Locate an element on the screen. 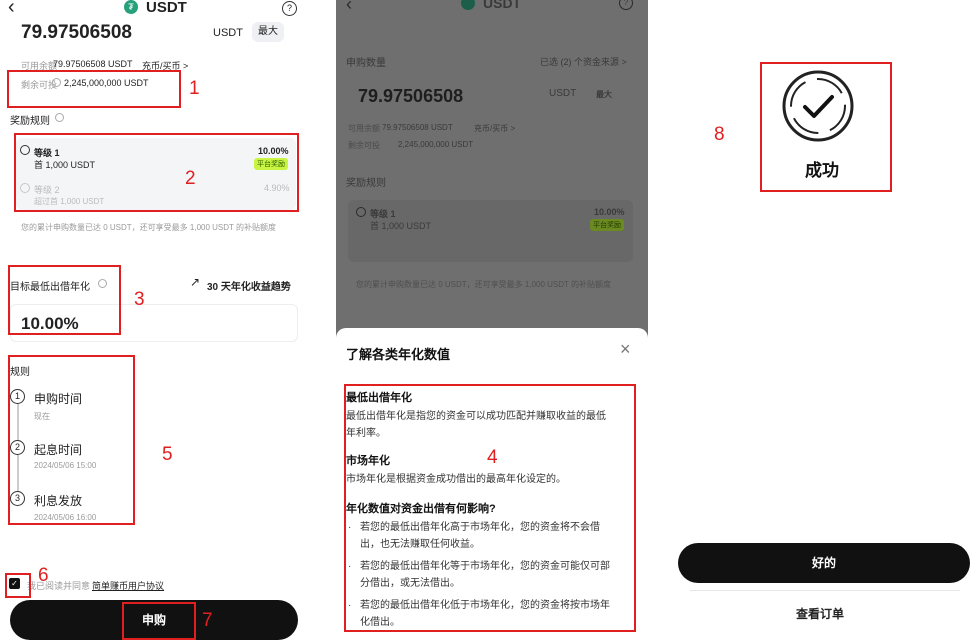 This screenshot has width=979, height=643. success-text: 成功 is located at coordinates (822, 170).